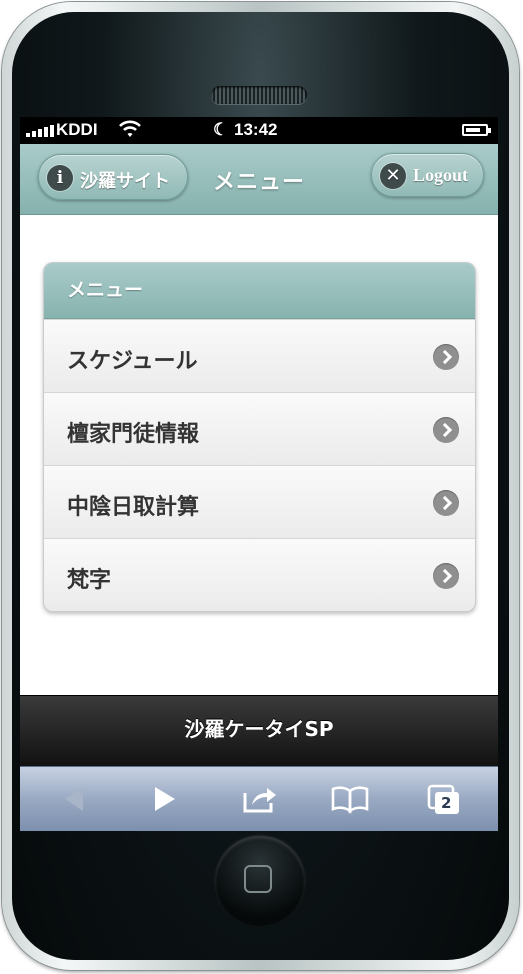 This screenshot has width=523, height=974. Describe the element at coordinates (259, 501) in the screenshot. I see `menu-item-chuin: 中陰日取計算` at that location.